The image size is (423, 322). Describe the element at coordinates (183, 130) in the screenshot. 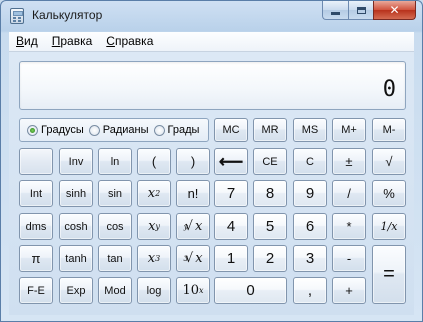

I see `radio-grads-label: Грады` at that location.